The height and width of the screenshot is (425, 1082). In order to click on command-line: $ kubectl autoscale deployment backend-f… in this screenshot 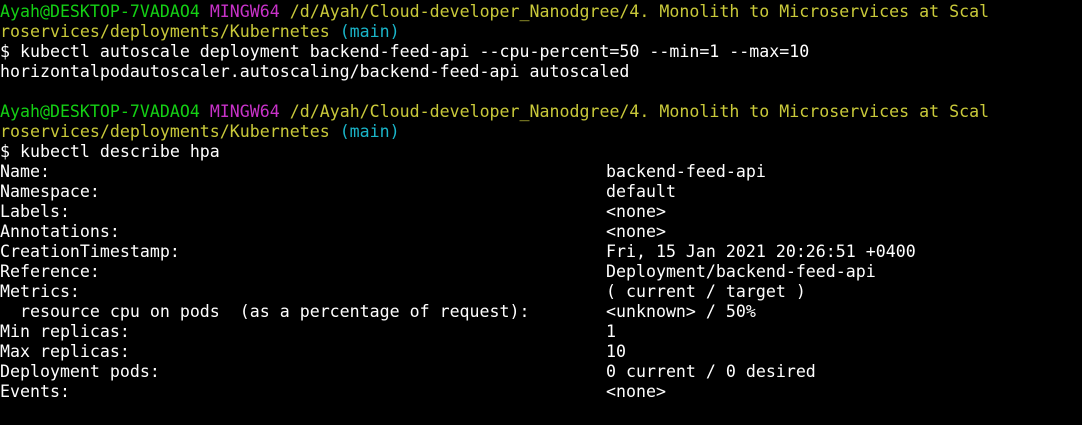, I will do `click(405, 51)`.